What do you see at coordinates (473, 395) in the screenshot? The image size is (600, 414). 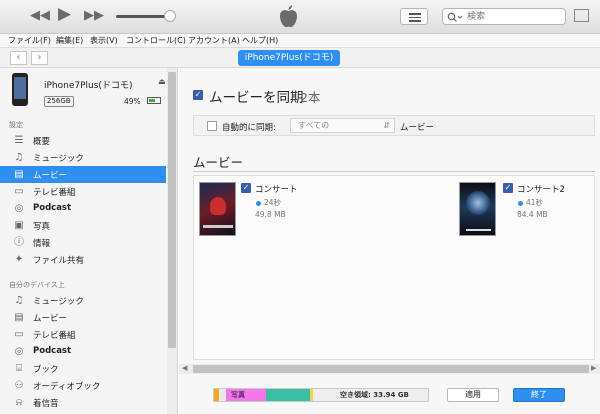 I see `apply-button: 適用` at bounding box center [473, 395].